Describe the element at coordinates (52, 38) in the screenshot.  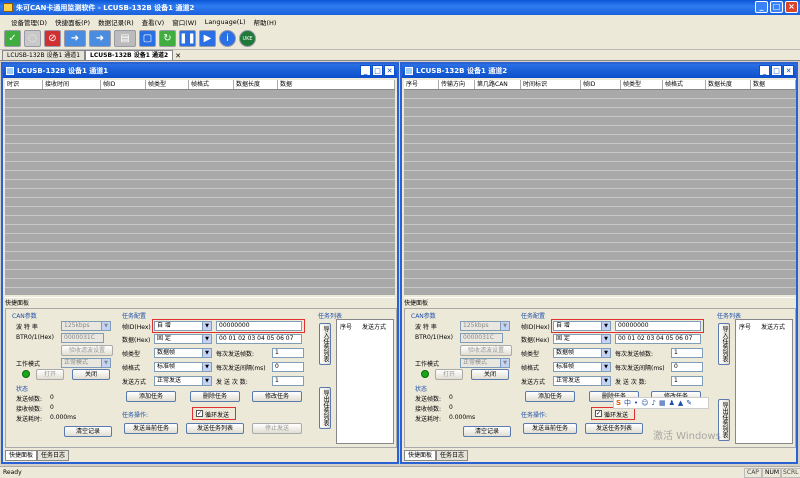
I see `stop-icon: ⊘` at that location.